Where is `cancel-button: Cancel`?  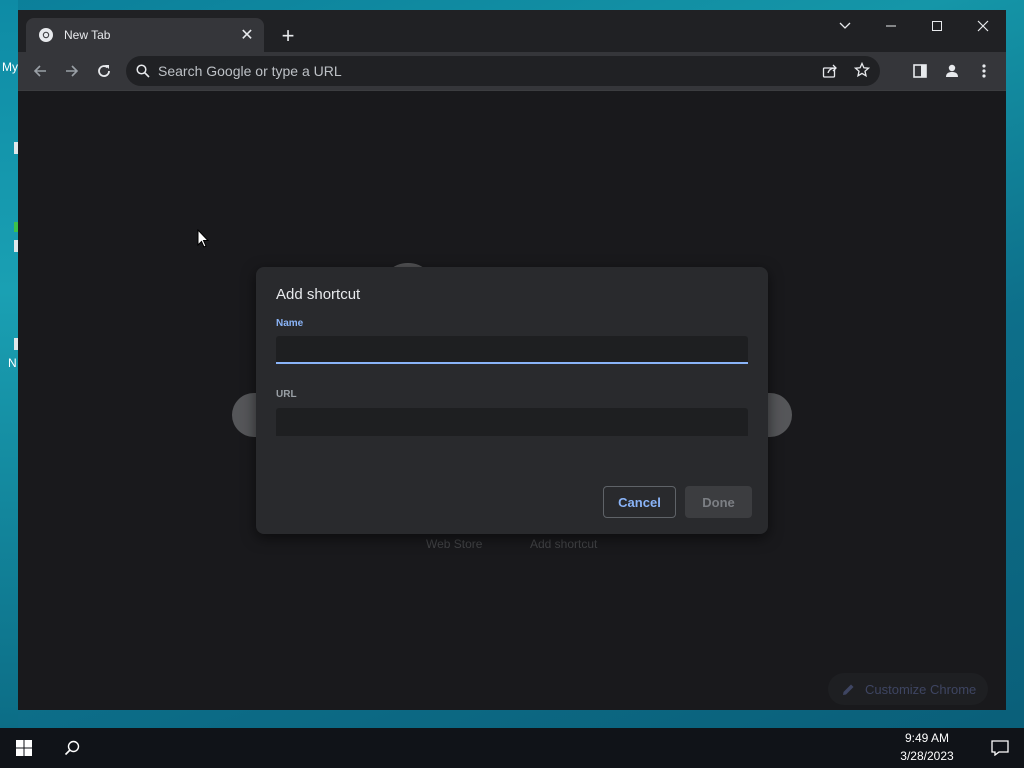
cancel-button: Cancel is located at coordinates (639, 502).